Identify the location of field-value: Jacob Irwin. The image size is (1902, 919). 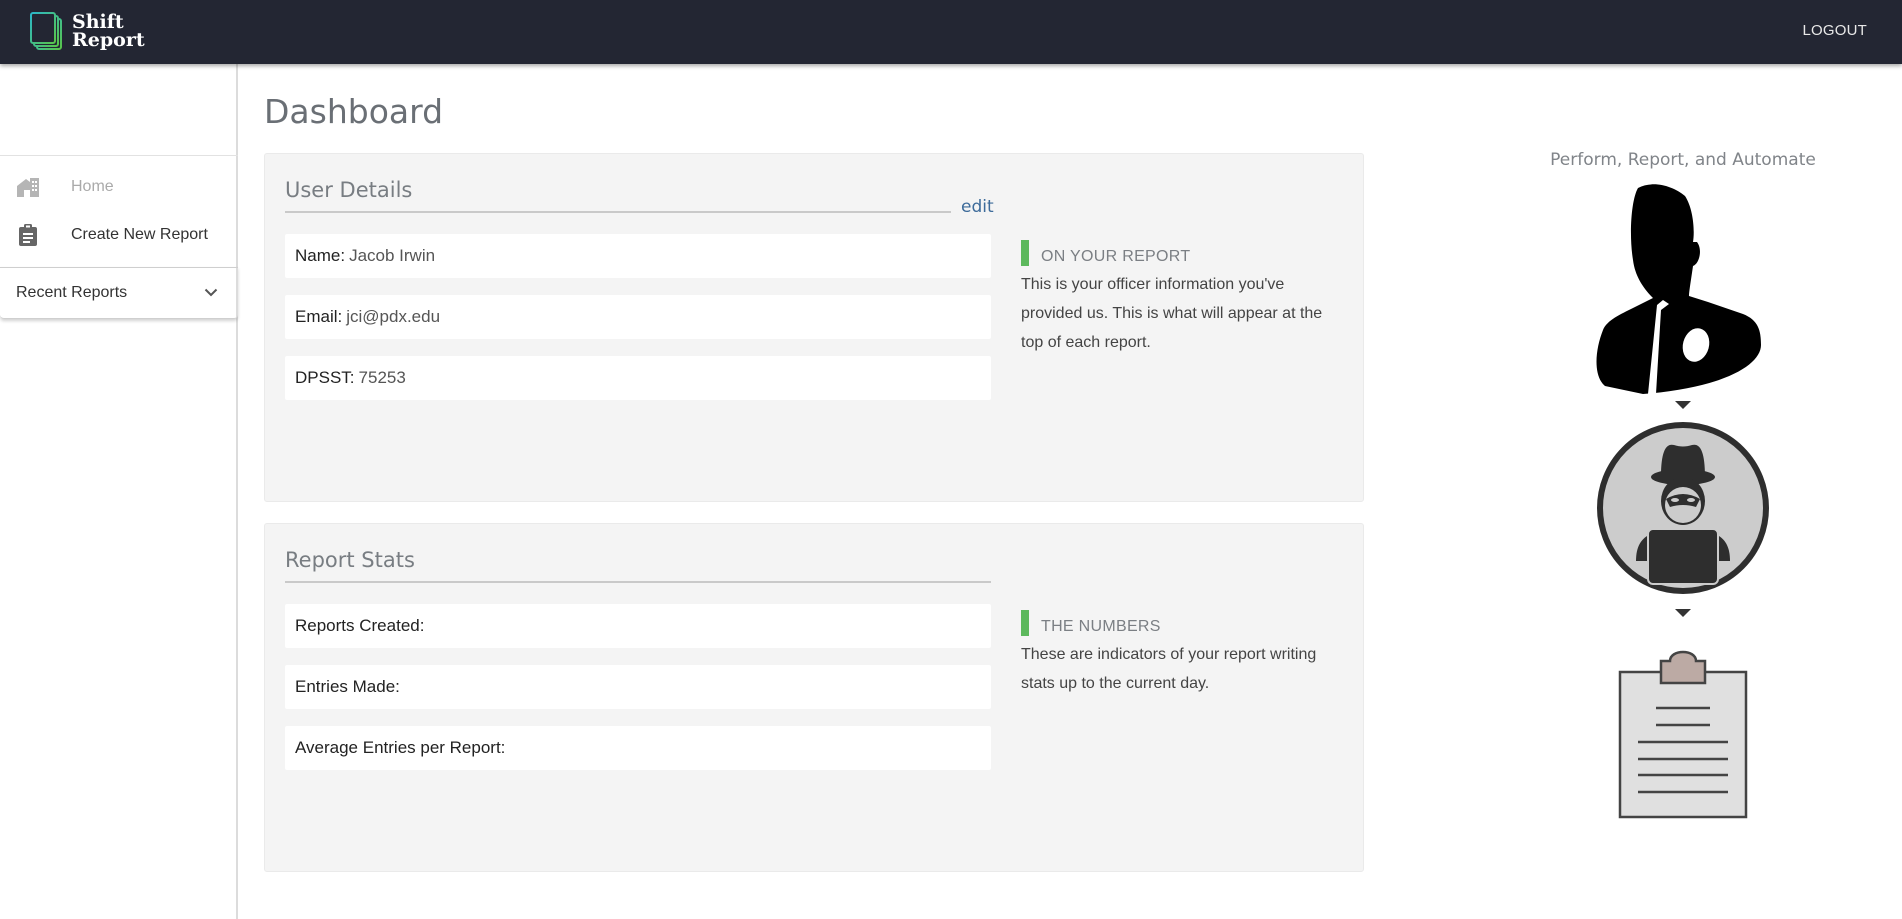
(392, 255).